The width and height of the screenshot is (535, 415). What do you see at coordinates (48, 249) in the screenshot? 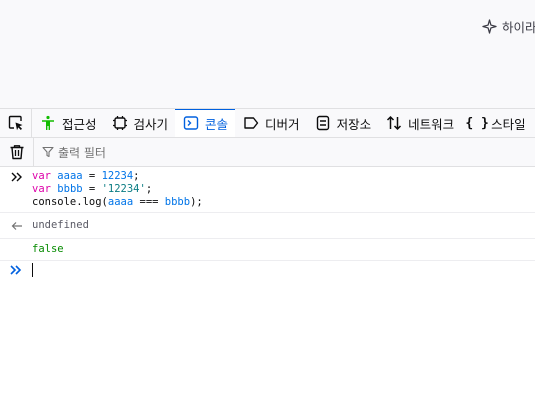
I see `log-value-false: false` at bounding box center [48, 249].